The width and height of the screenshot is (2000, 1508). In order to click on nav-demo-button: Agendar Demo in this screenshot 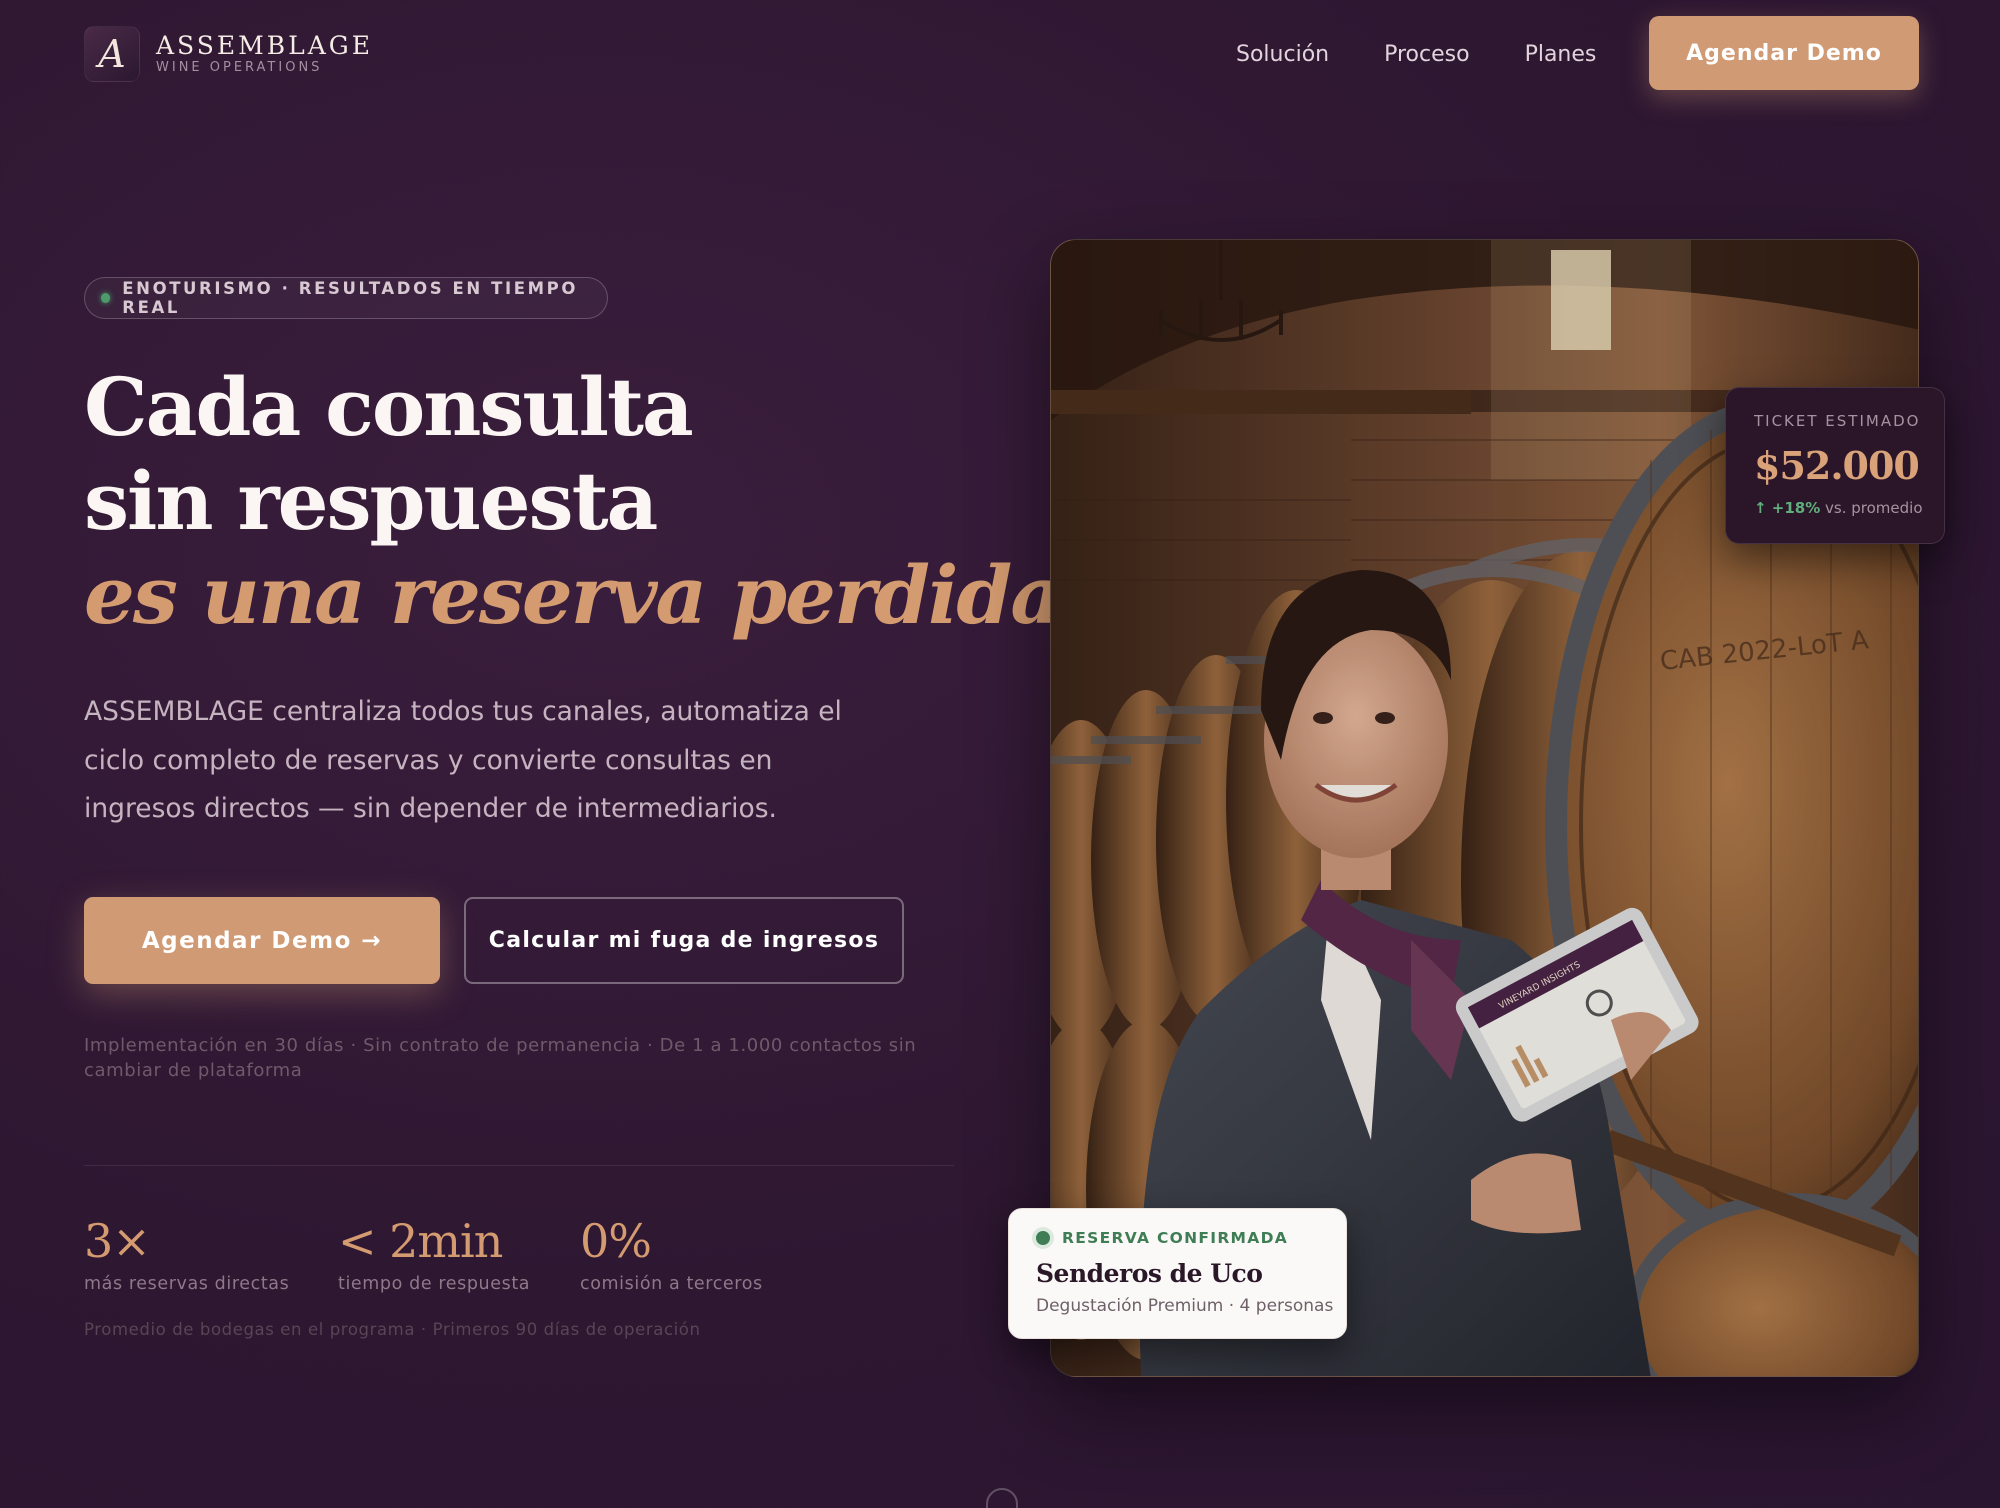, I will do `click(1784, 53)`.